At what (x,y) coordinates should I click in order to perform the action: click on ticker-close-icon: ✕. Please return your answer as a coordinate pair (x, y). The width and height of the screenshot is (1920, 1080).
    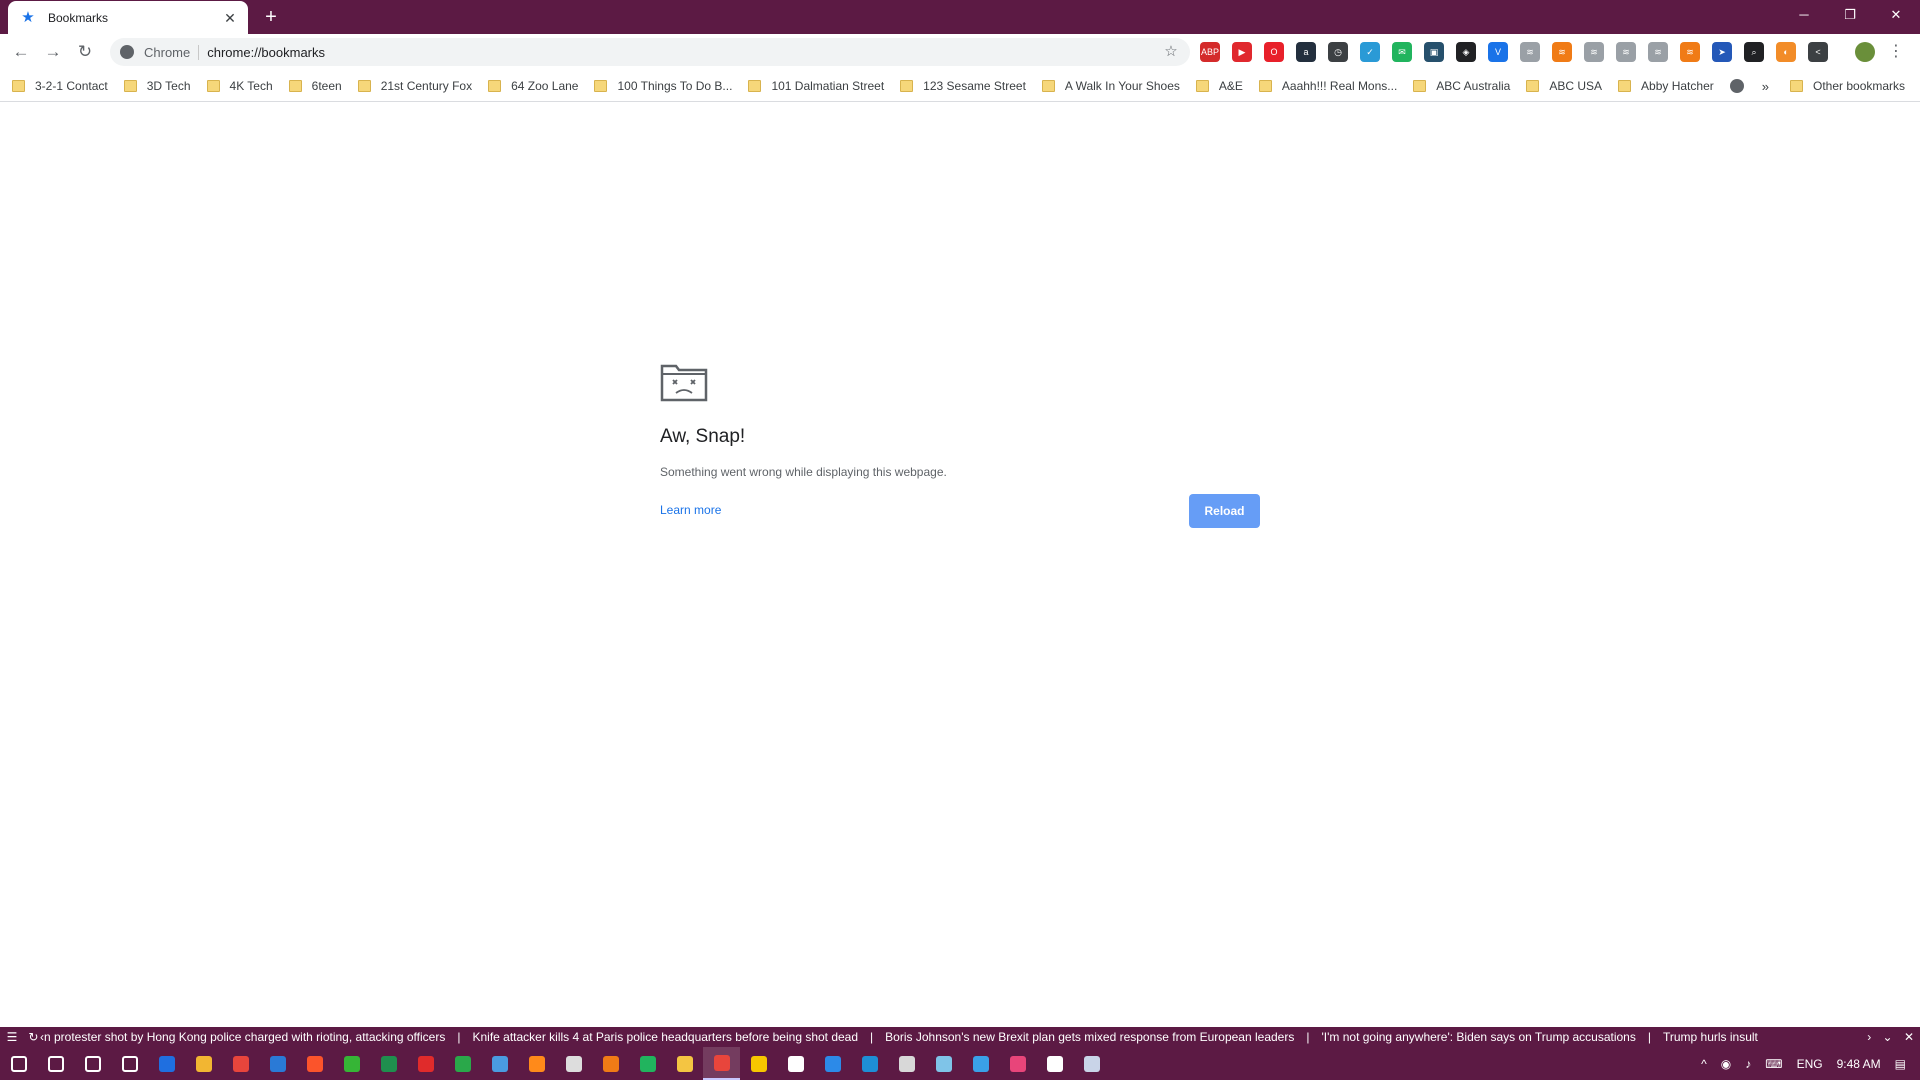
    Looking at the image, I should click on (1909, 1037).